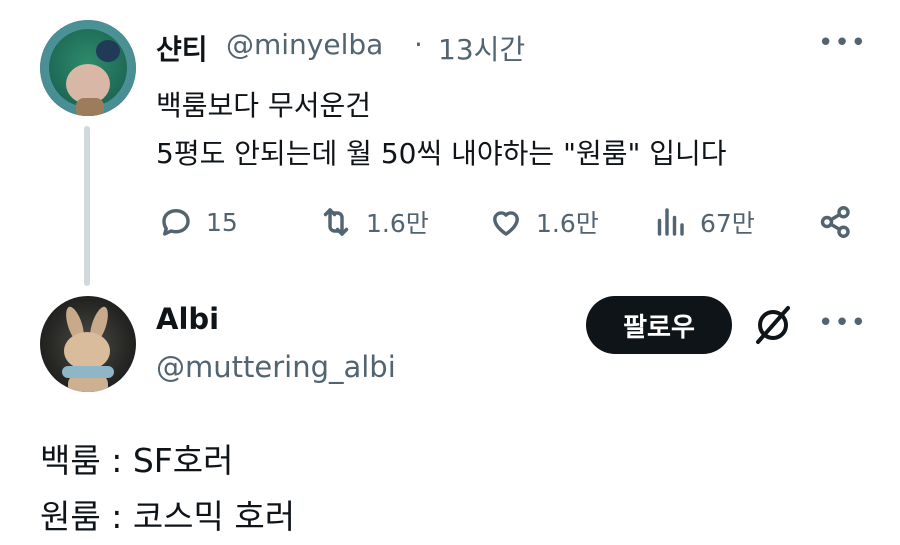 This screenshot has width=900, height=545. I want to click on tweet-text-line: 백룸보다 무서운건, so click(263, 105).